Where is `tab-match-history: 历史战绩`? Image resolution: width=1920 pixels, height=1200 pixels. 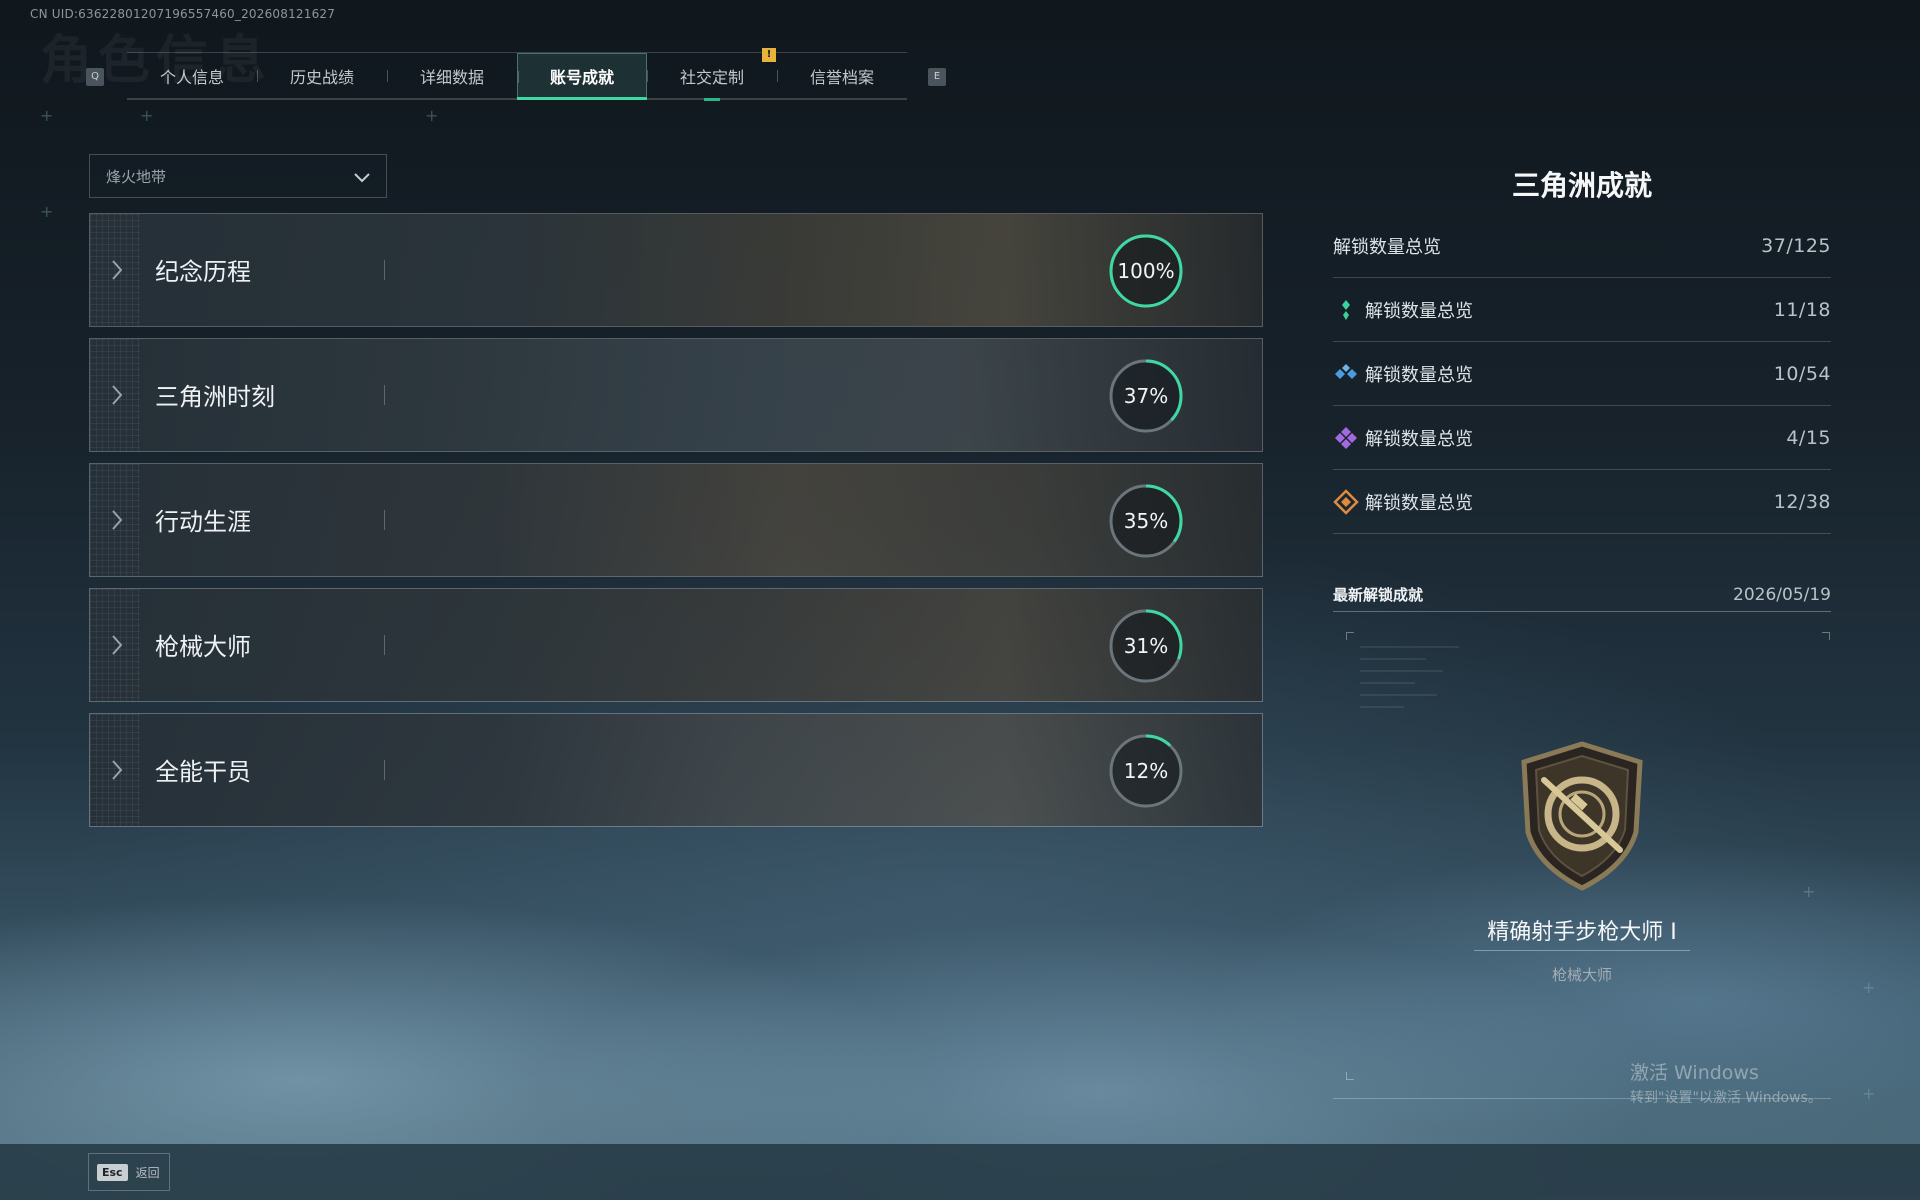 tab-match-history: 历史战绩 is located at coordinates (322, 75).